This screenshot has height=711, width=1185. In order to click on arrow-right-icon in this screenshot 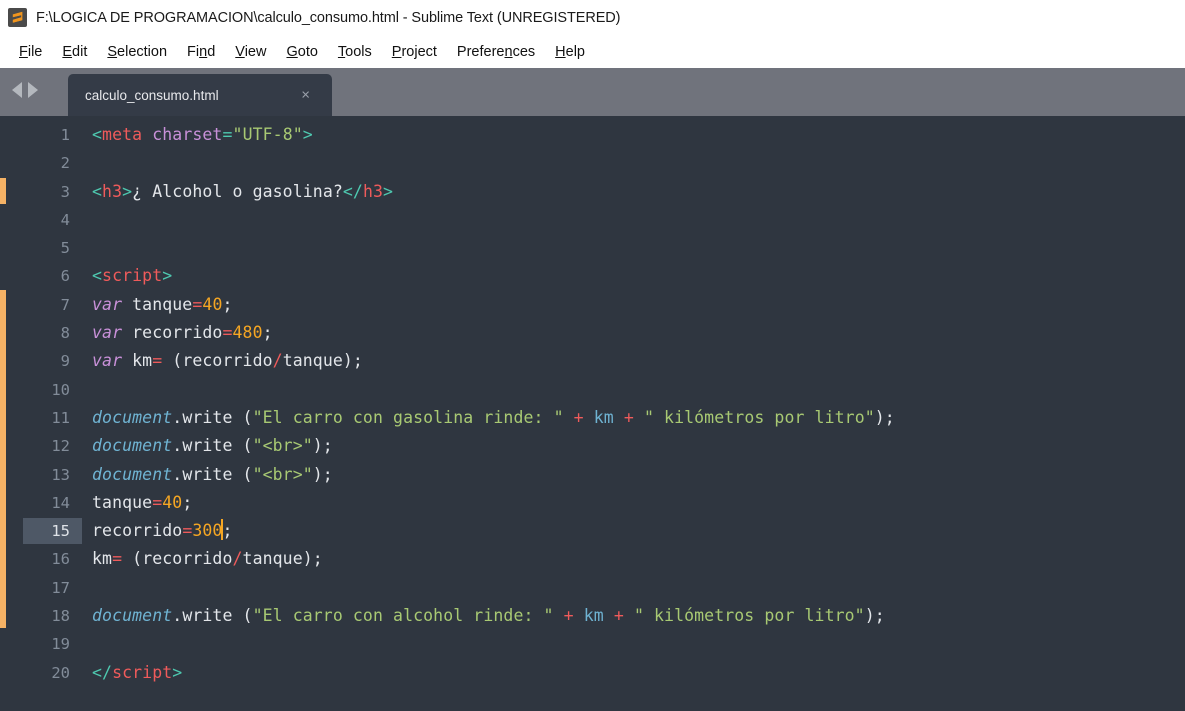, I will do `click(33, 90)`.